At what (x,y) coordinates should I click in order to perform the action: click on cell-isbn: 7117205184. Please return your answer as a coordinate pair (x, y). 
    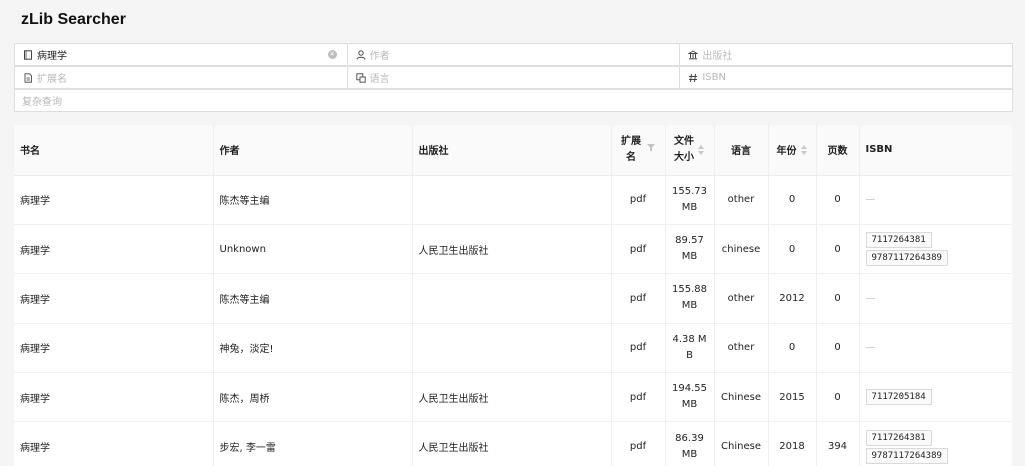
    Looking at the image, I should click on (935, 397).